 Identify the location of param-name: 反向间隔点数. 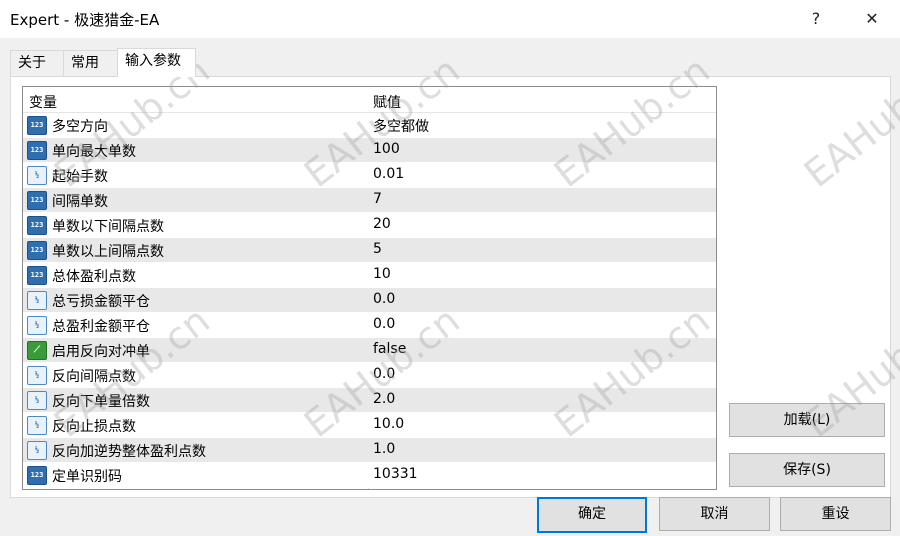
(94, 377).